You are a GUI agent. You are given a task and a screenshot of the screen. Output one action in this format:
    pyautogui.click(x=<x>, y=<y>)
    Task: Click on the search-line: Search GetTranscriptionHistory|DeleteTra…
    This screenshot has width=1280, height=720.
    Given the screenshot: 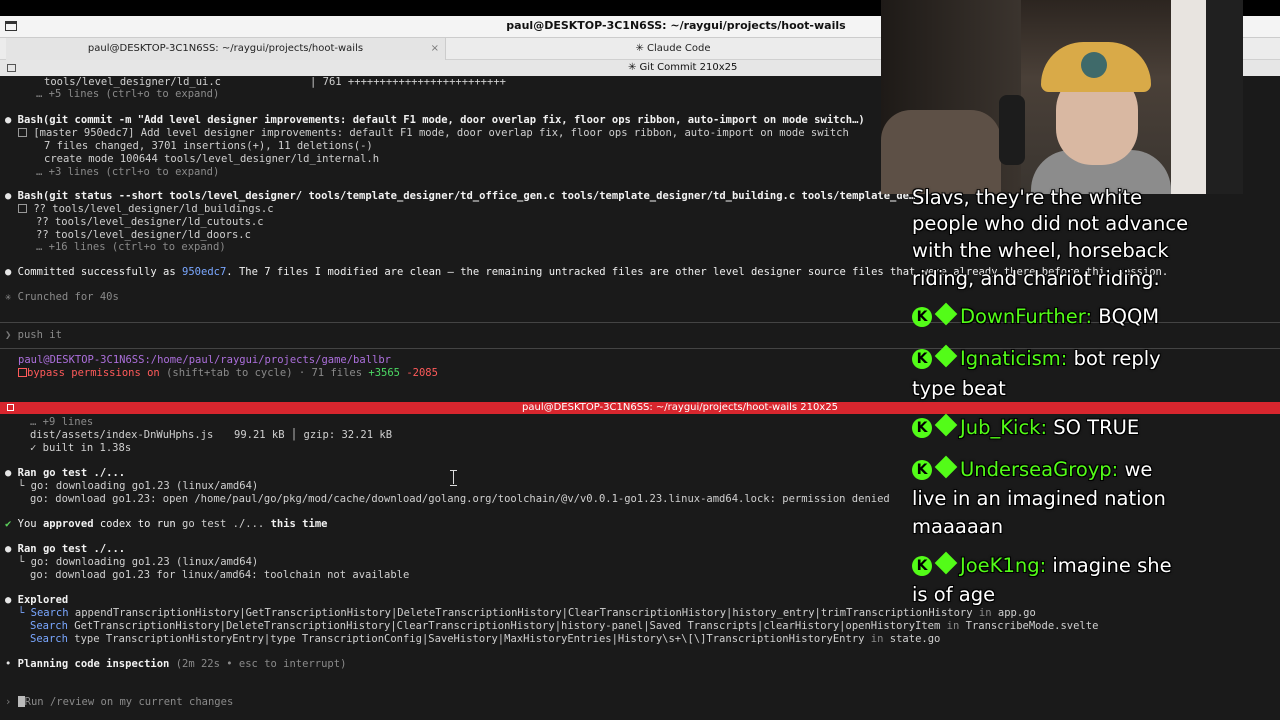 What is the action you would take?
    pyautogui.click(x=564, y=626)
    